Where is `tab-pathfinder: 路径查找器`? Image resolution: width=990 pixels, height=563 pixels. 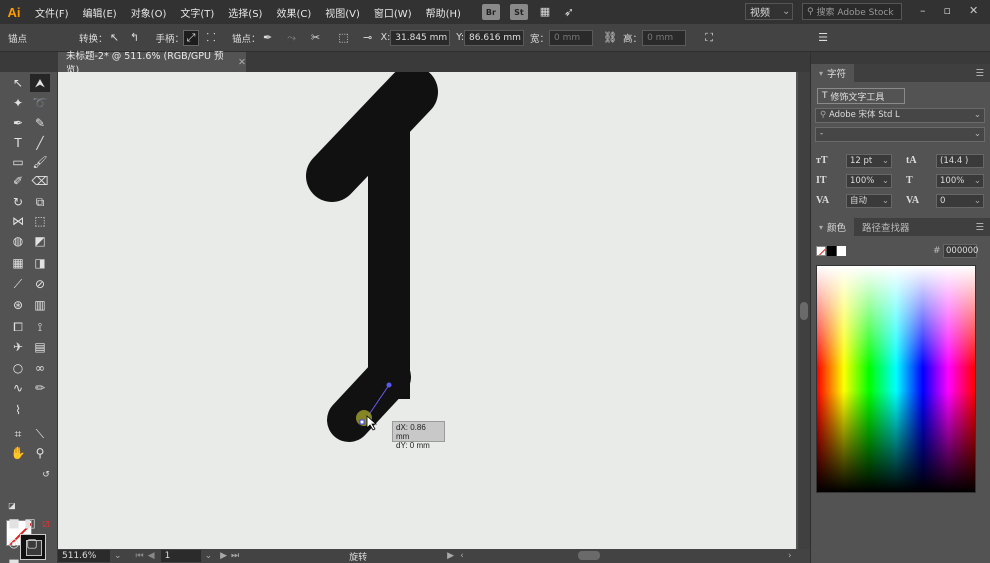 tab-pathfinder: 路径查找器 is located at coordinates (886, 227).